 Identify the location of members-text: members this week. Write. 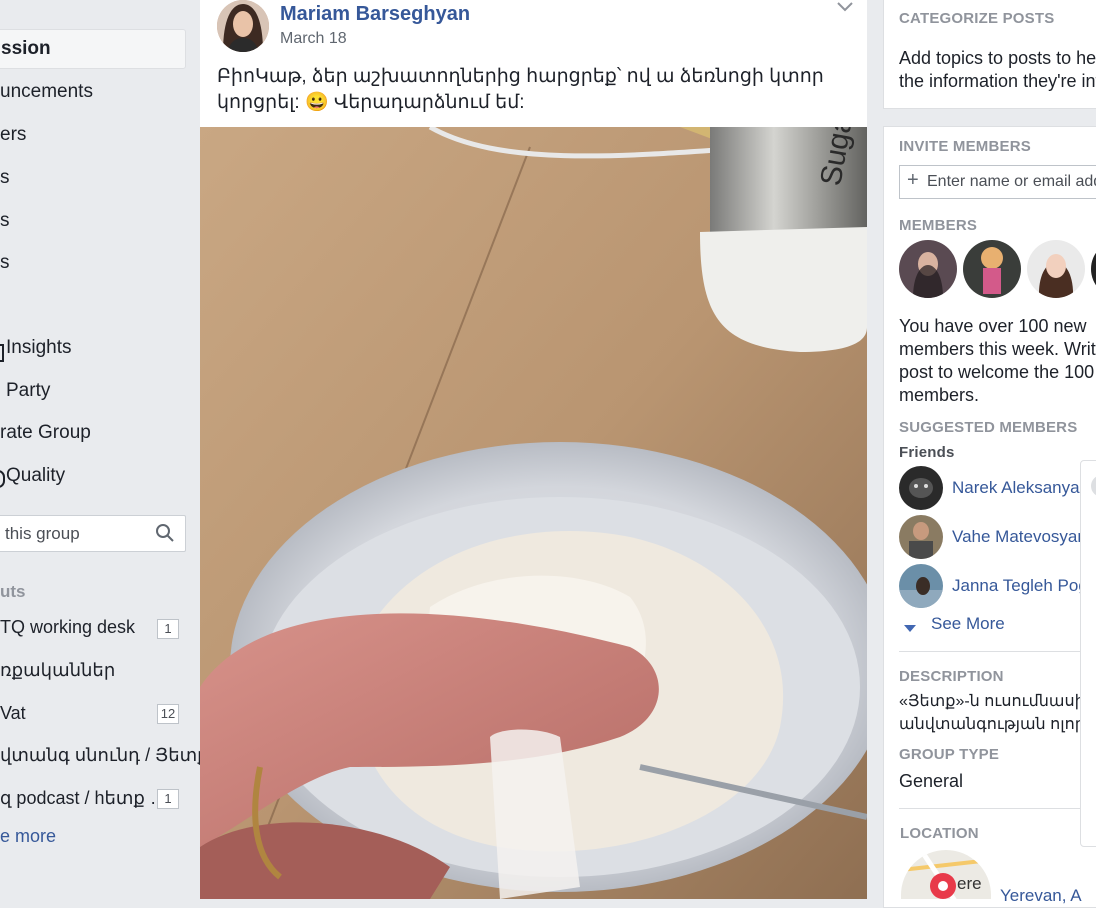
(997, 349).